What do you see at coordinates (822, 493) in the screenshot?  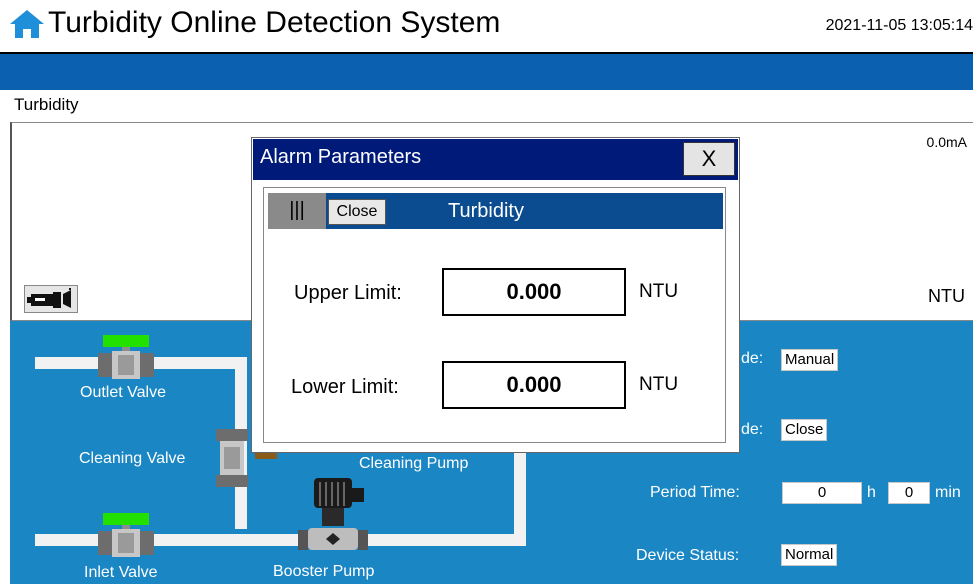 I see `period-hours-input: 0` at bounding box center [822, 493].